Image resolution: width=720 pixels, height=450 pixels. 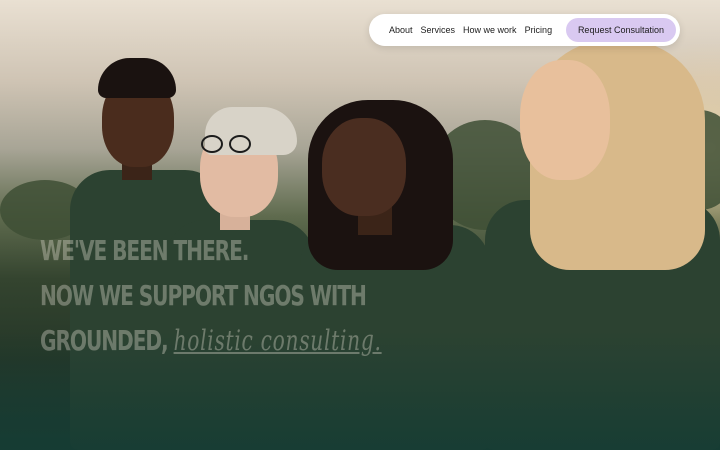 I want to click on headline-line-3: grounded, holistic consulting., so click(x=210, y=340).